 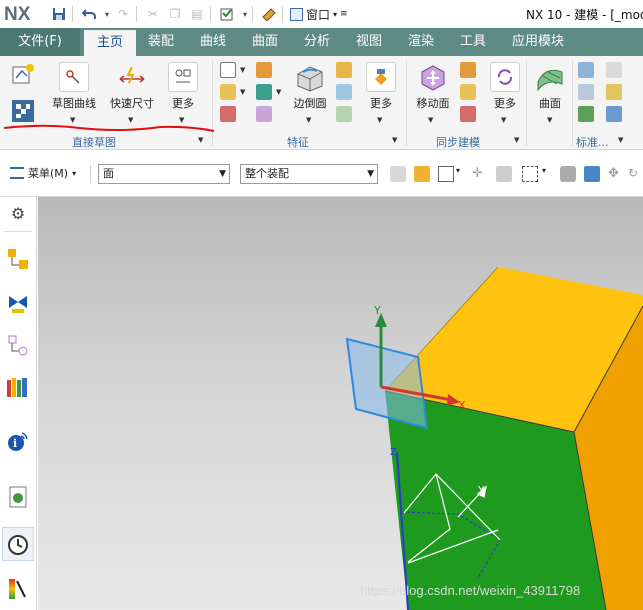 I want to click on offset-region-icon, so click(x=468, y=92).